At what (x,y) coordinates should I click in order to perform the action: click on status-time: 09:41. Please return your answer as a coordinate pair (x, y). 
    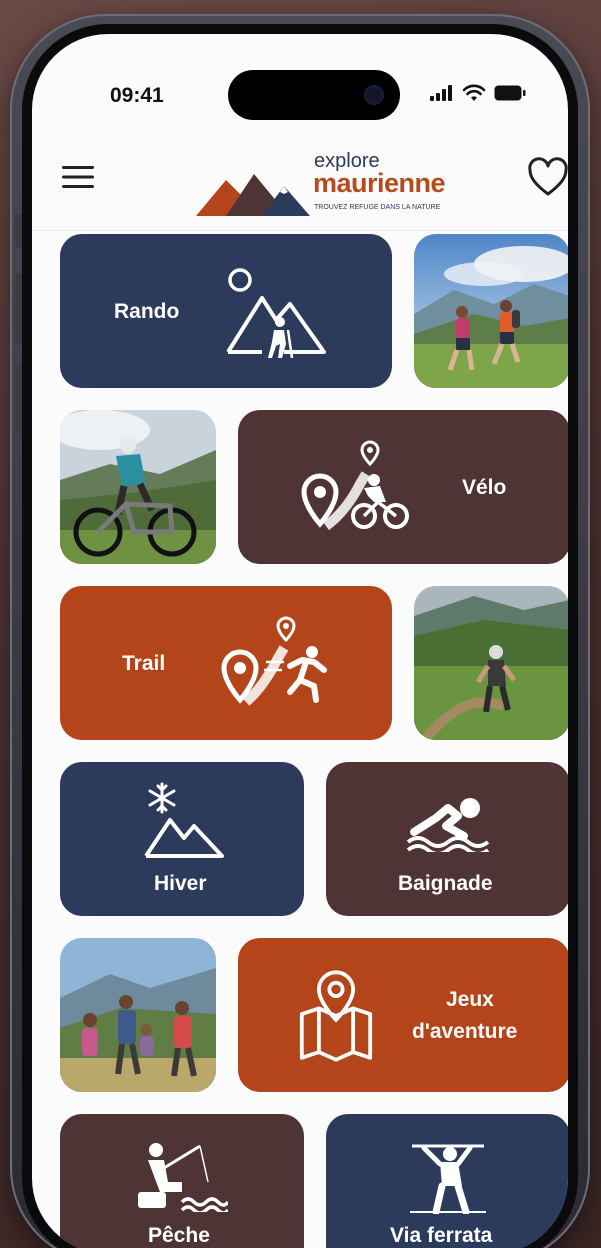
    Looking at the image, I should click on (137, 95).